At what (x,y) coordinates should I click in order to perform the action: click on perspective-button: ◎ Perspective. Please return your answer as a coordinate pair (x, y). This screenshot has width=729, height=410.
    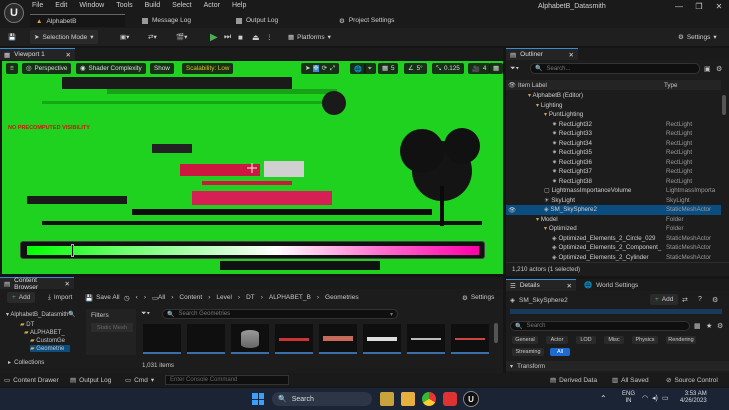
    Looking at the image, I should click on (47, 68).